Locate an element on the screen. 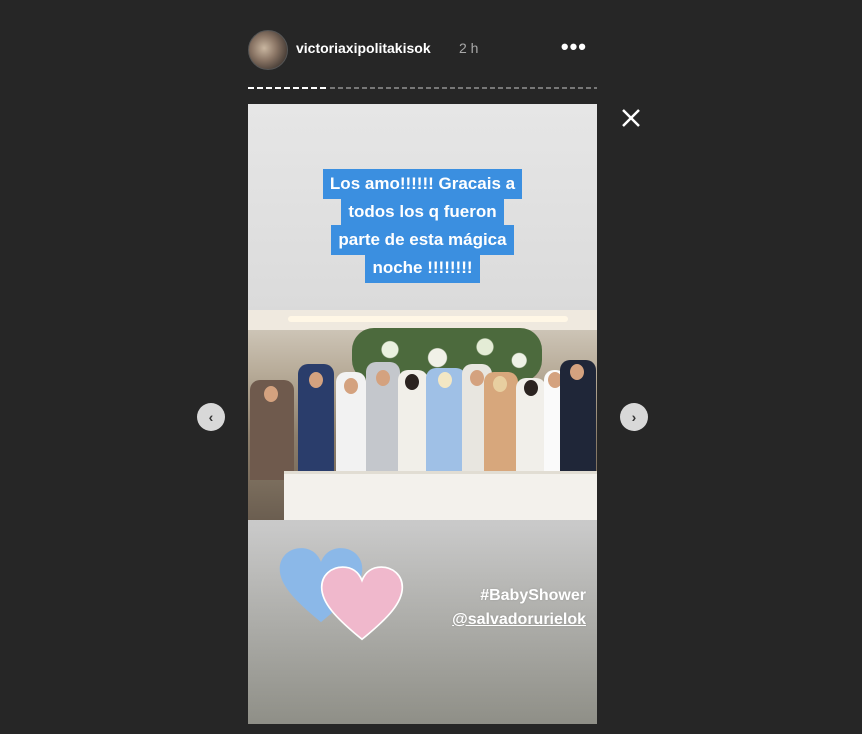 The image size is (862, 734). heart-icon is located at coordinates (362, 603).